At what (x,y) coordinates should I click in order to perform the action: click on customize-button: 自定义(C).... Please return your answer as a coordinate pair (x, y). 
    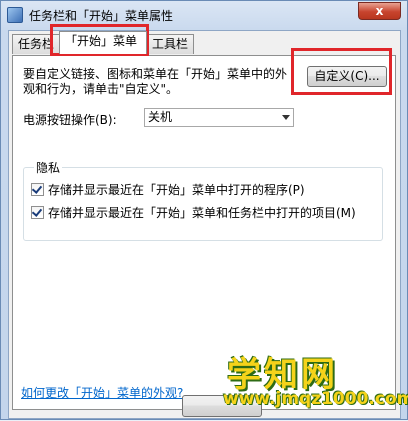
    Looking at the image, I should click on (347, 76).